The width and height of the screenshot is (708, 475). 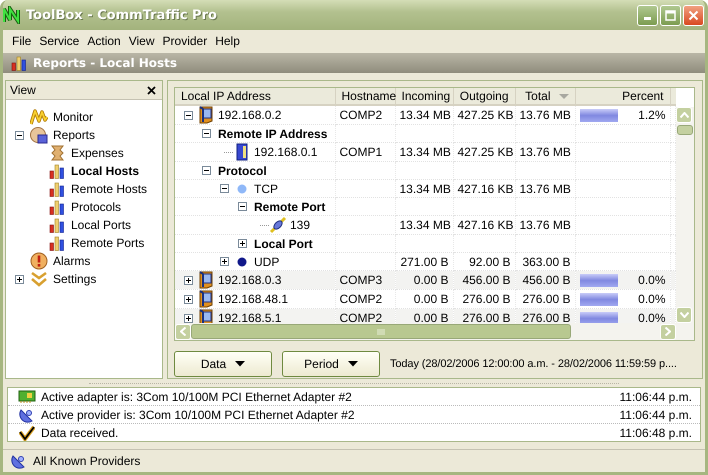 I want to click on window-title: ToolBox - CommTraffic Pro, so click(x=122, y=15).